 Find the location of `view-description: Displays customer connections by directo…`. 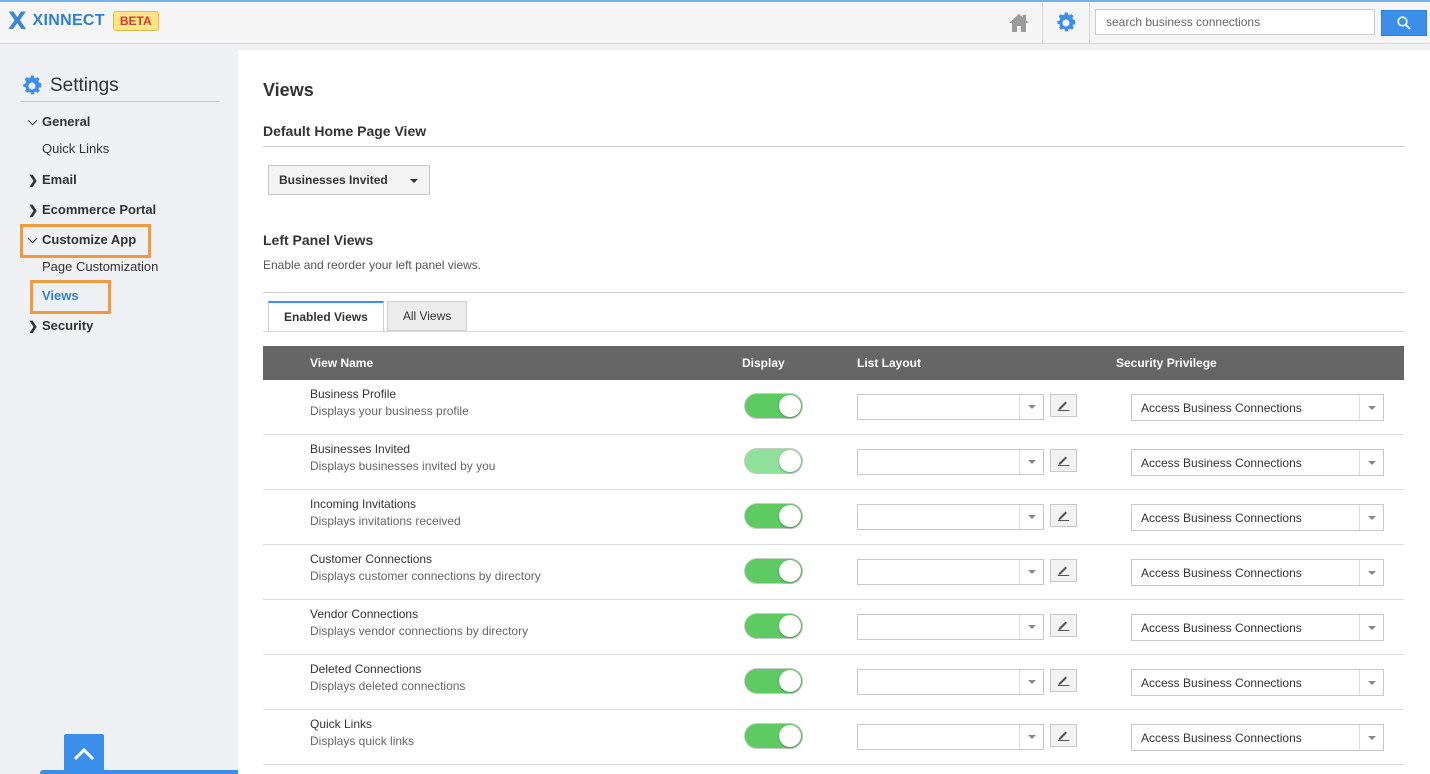

view-description: Displays customer connections by directo… is located at coordinates (425, 576).